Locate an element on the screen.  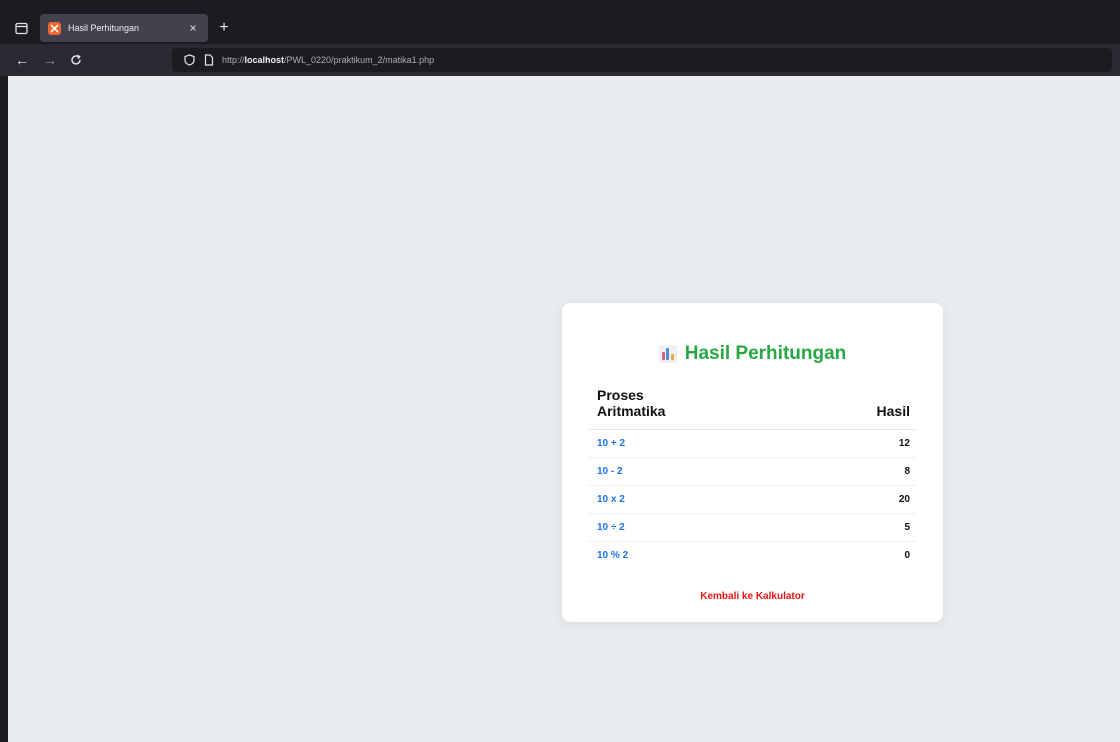
row-process: 10 - 2 is located at coordinates (649, 471).